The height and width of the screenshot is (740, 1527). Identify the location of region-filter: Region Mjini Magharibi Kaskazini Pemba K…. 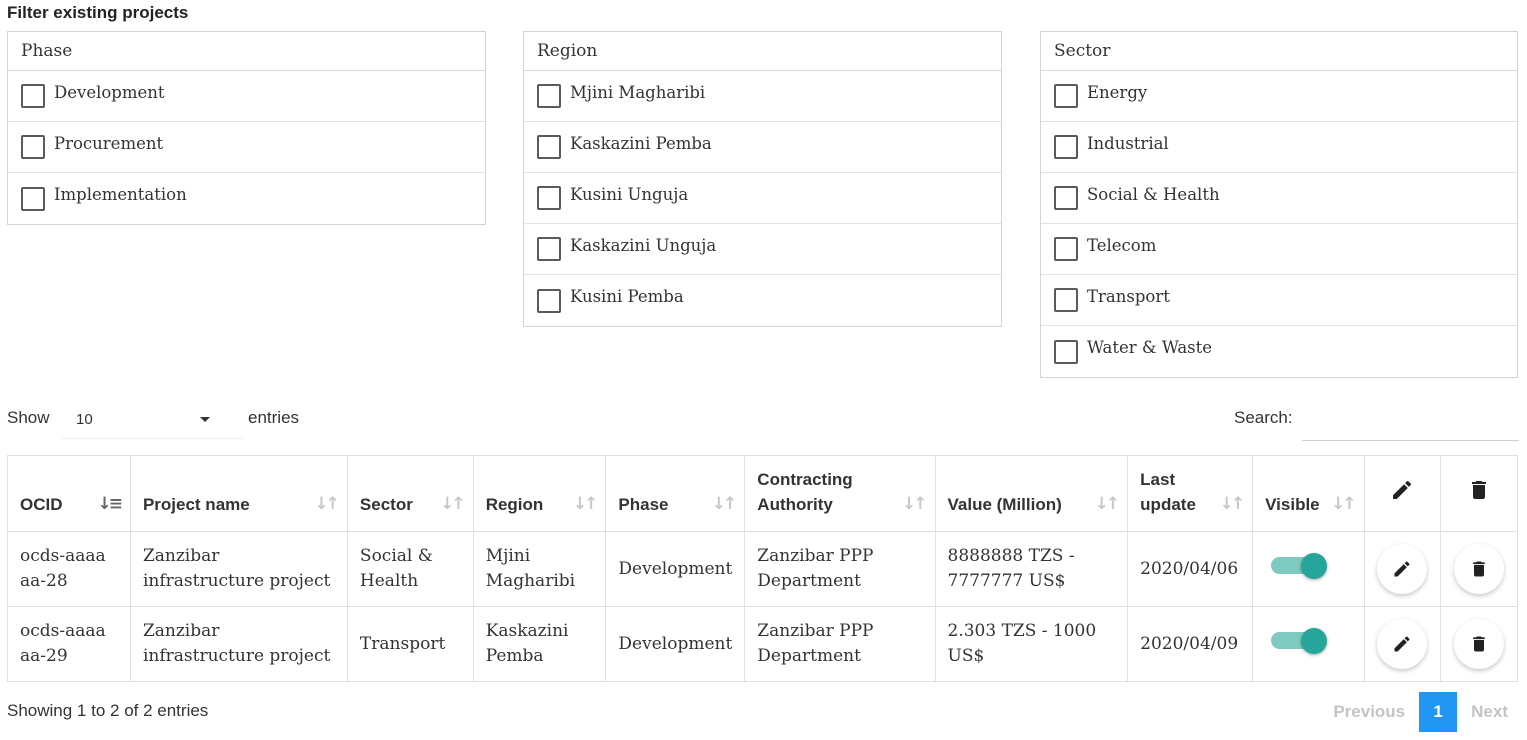
(762, 179).